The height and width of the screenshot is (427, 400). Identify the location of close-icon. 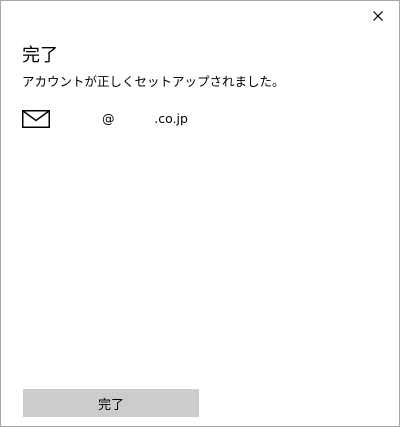
(378, 16).